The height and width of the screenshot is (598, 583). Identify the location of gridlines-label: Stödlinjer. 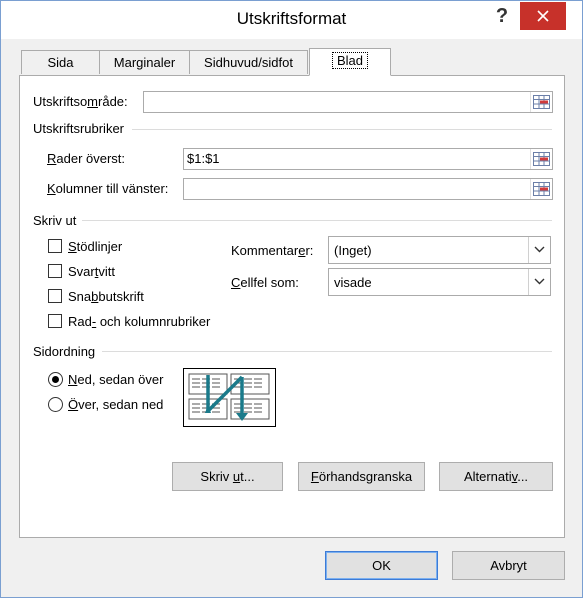
(95, 246).